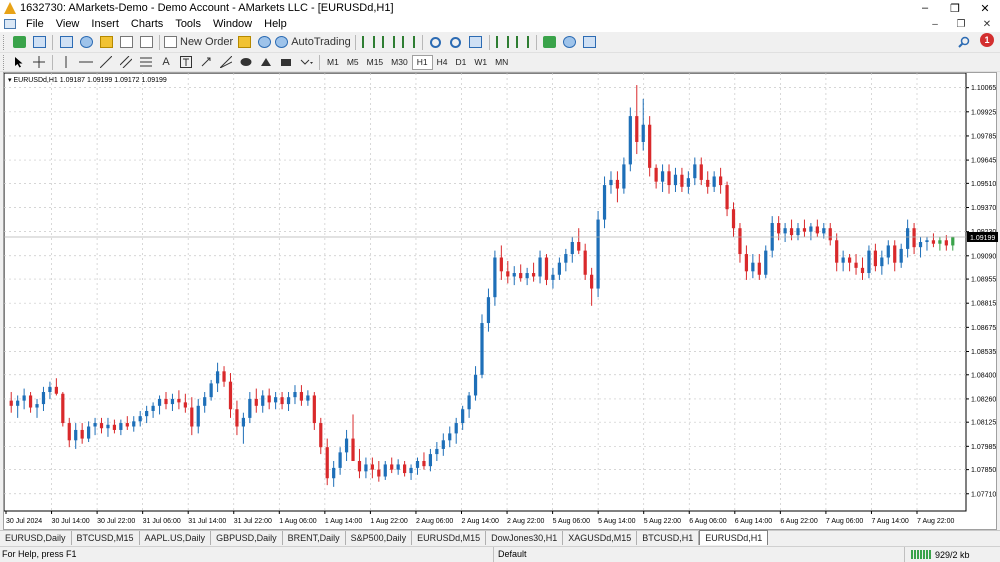 Image resolution: width=1000 pixels, height=562 pixels. I want to click on ellipse-icon, so click(246, 62).